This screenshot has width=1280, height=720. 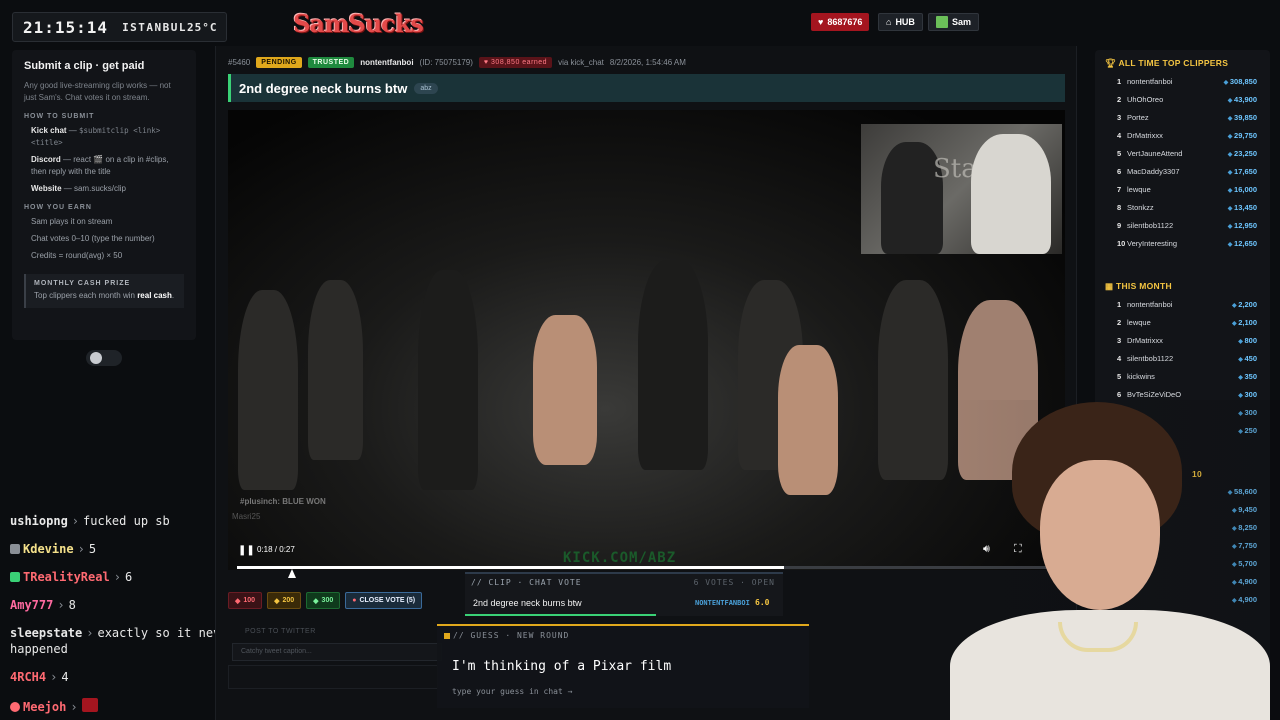 I want to click on leaderboard-row: 6 MacDaddy3307 17,650, so click(x=1183, y=173).